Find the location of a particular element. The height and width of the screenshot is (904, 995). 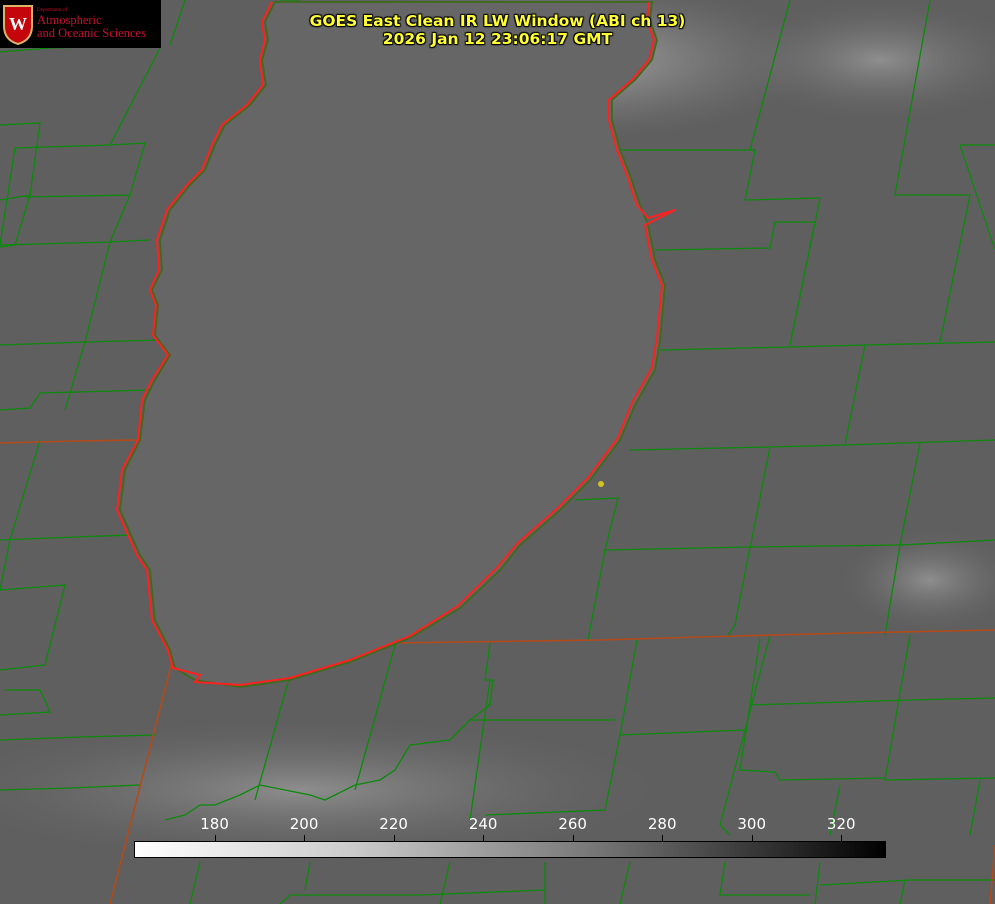

colorbar-tick-label: 320 is located at coordinates (841, 824).